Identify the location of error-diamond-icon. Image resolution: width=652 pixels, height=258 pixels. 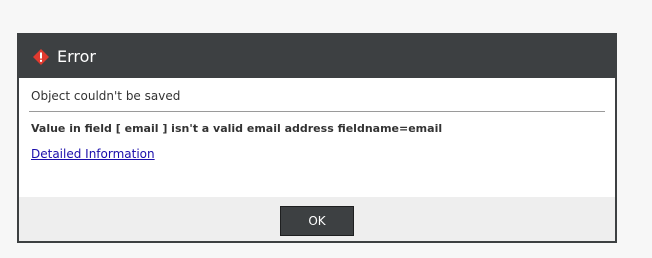
(41, 56).